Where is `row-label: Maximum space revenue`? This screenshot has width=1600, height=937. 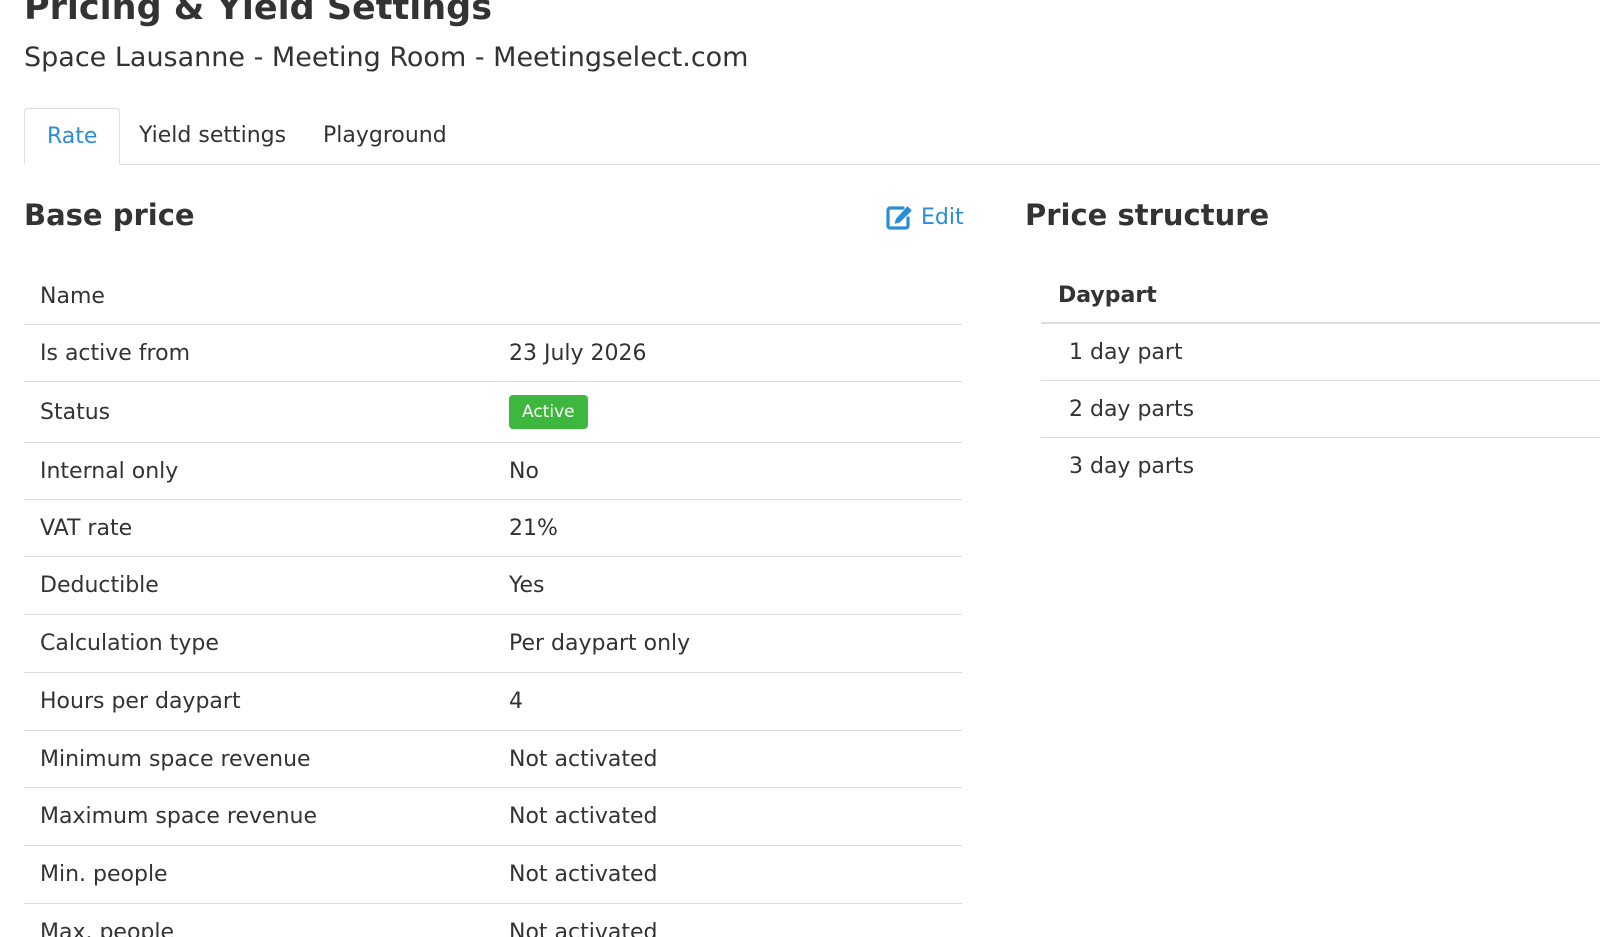 row-label: Maximum space revenue is located at coordinates (178, 816).